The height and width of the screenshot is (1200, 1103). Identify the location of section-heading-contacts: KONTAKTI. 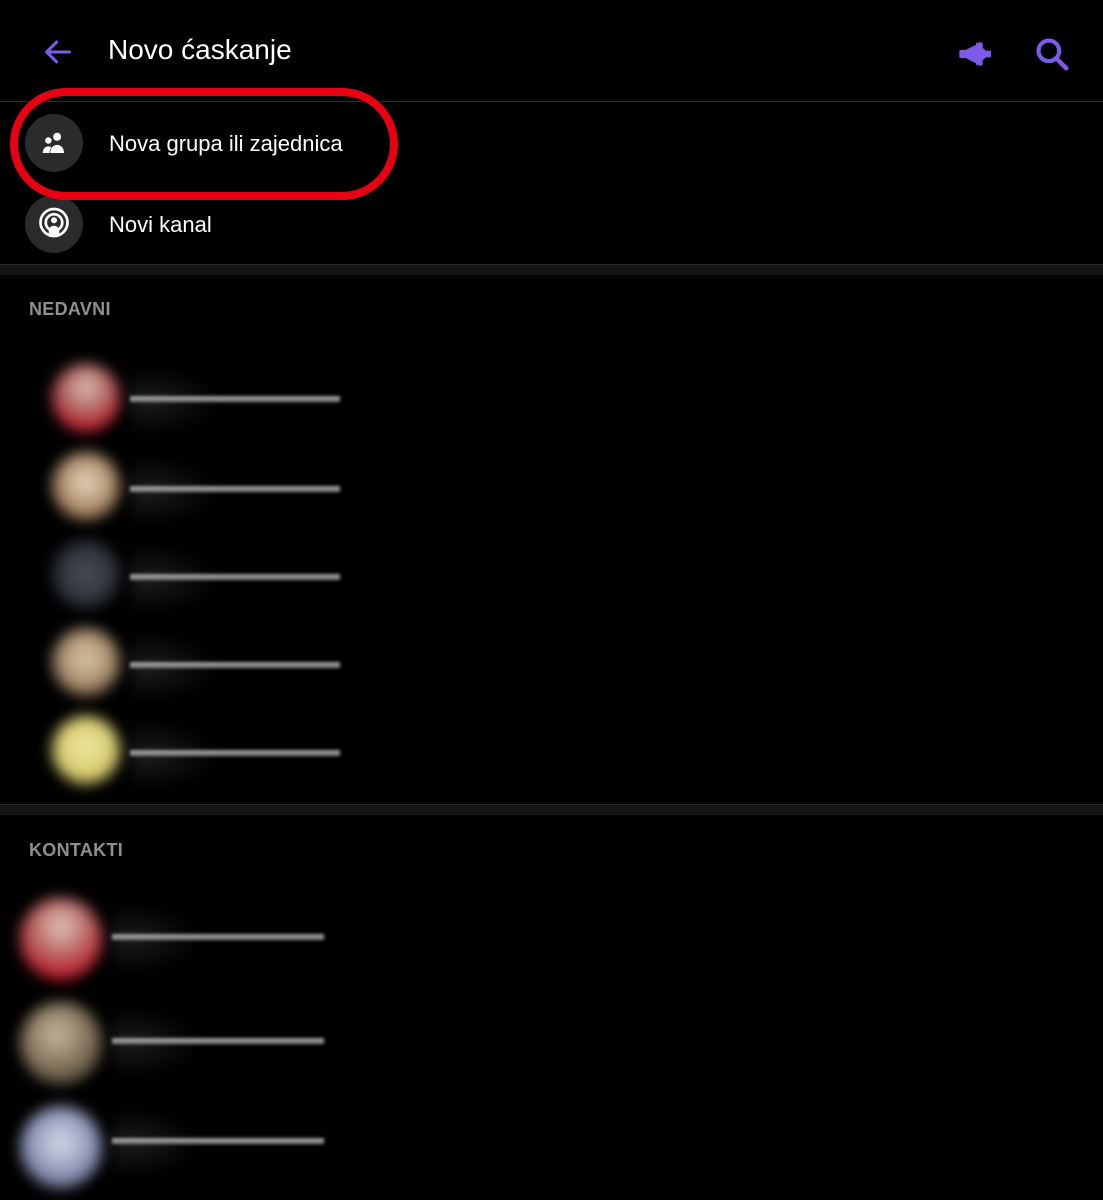
(76, 850).